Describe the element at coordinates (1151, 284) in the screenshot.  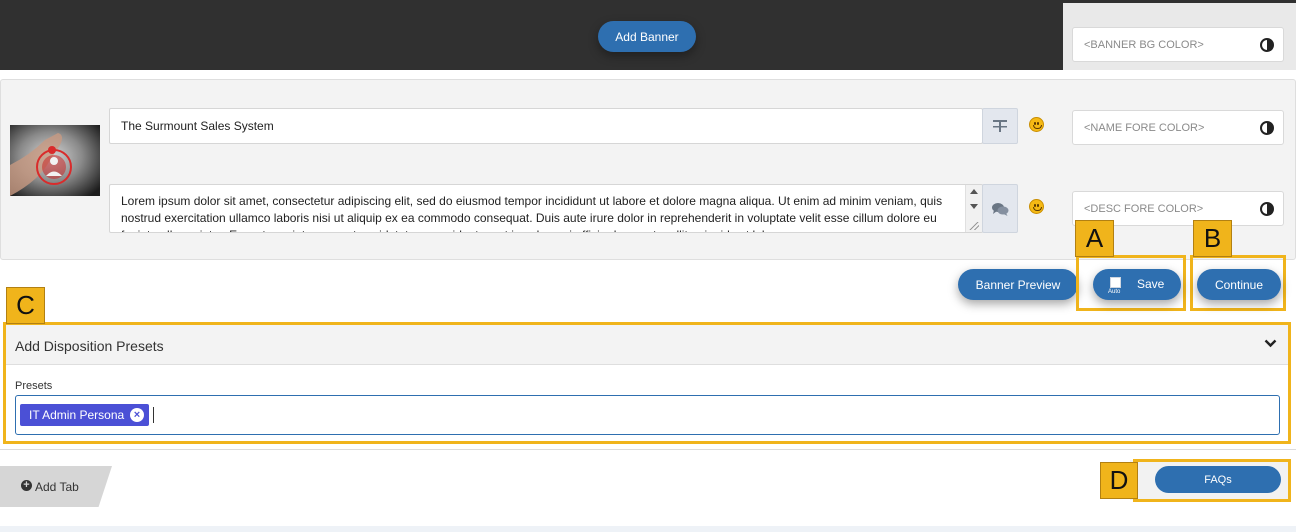
I see `save-label: Save` at that location.